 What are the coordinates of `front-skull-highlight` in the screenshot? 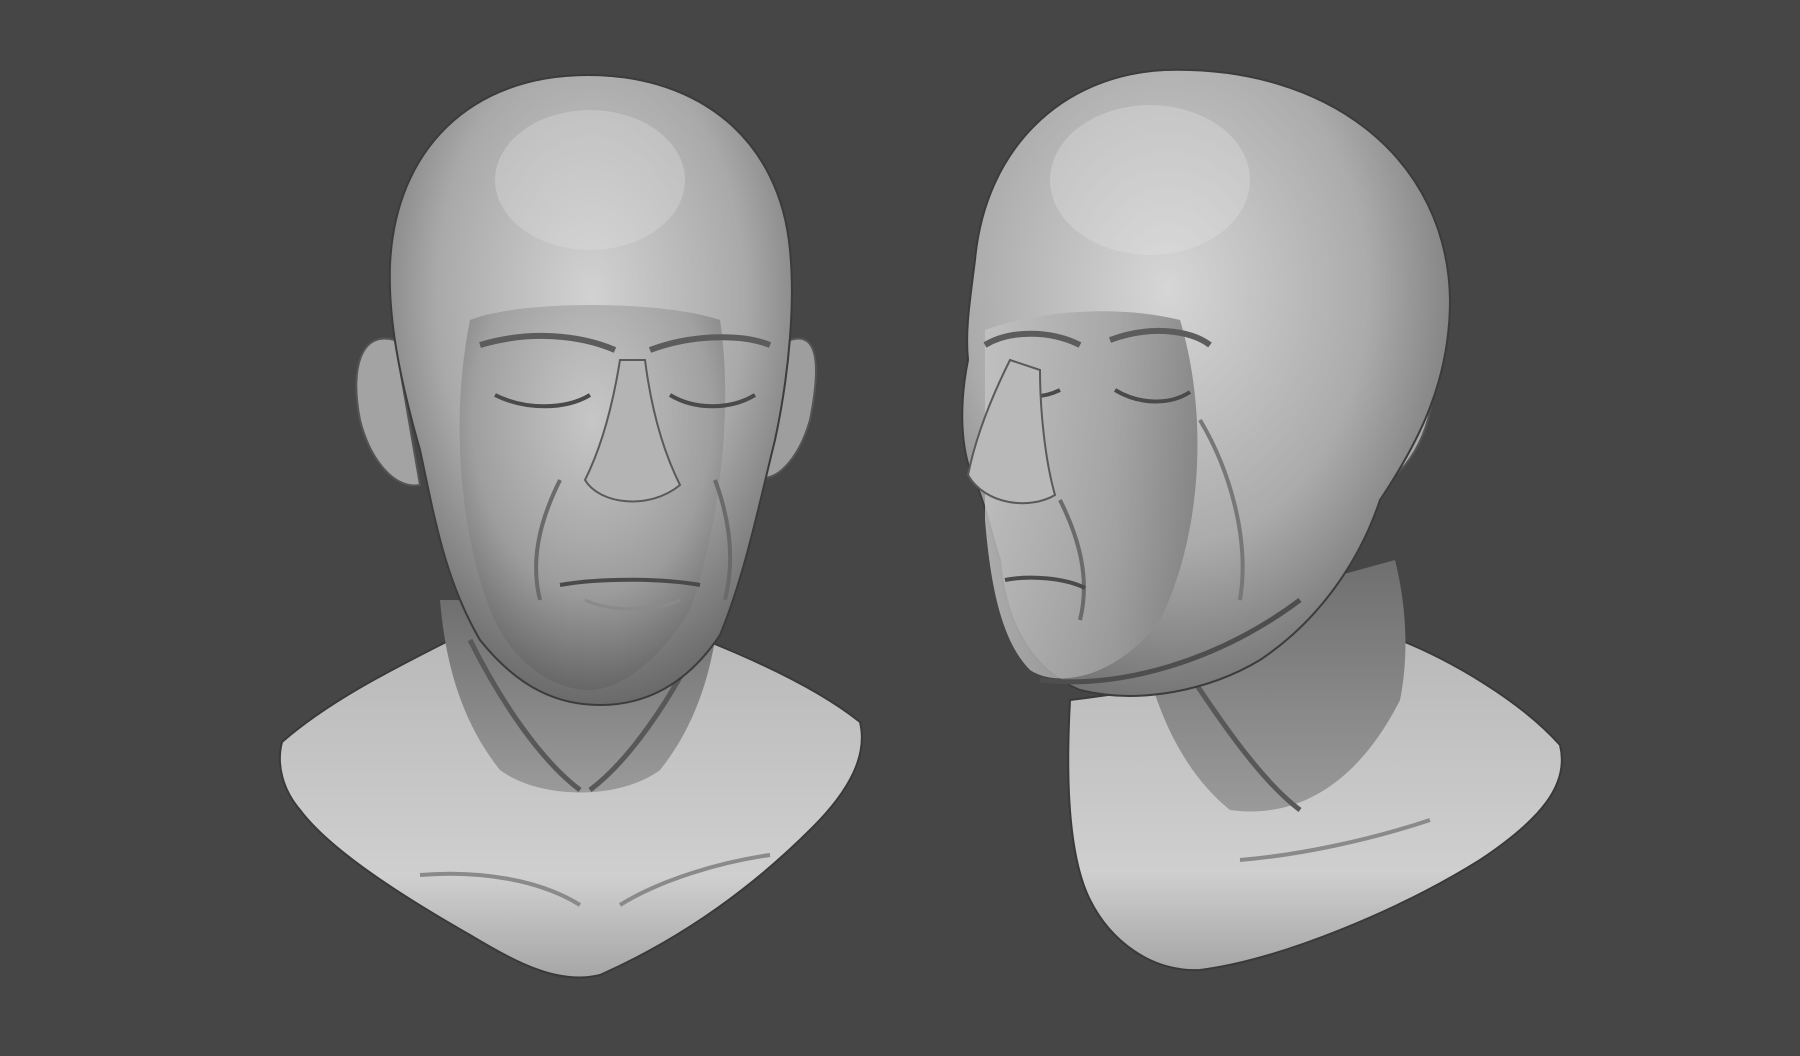 It's located at (590, 180).